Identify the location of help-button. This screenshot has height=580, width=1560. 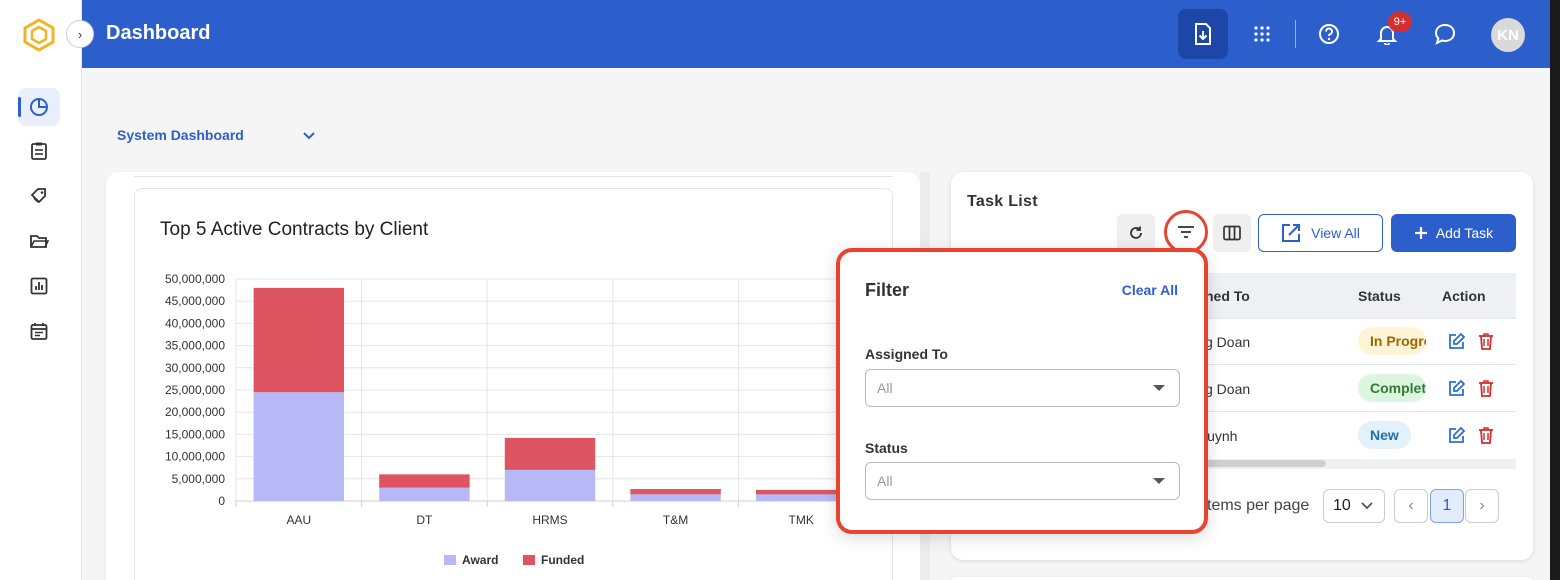
(1329, 34).